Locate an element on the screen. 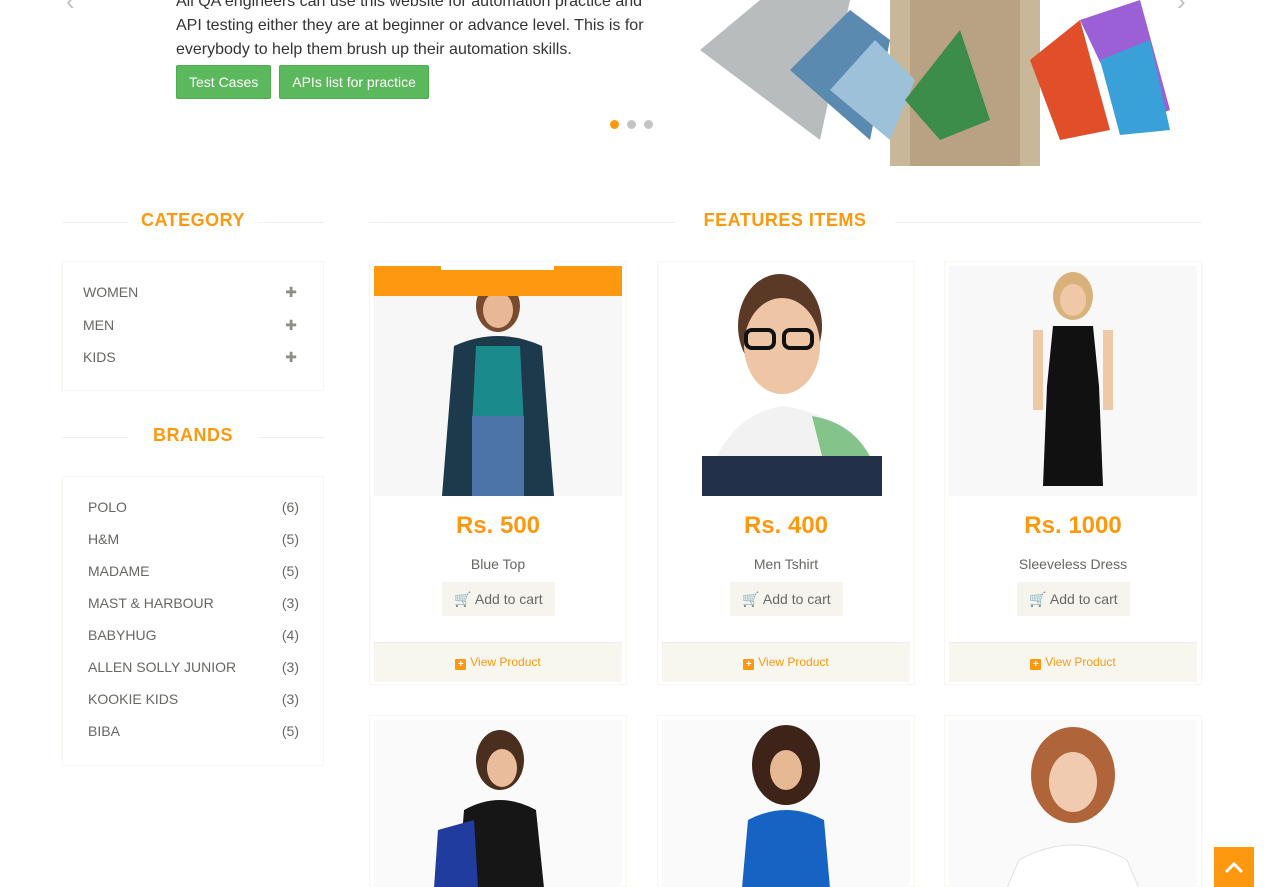 The height and width of the screenshot is (887, 1280). slider-indicators is located at coordinates (631, 124).